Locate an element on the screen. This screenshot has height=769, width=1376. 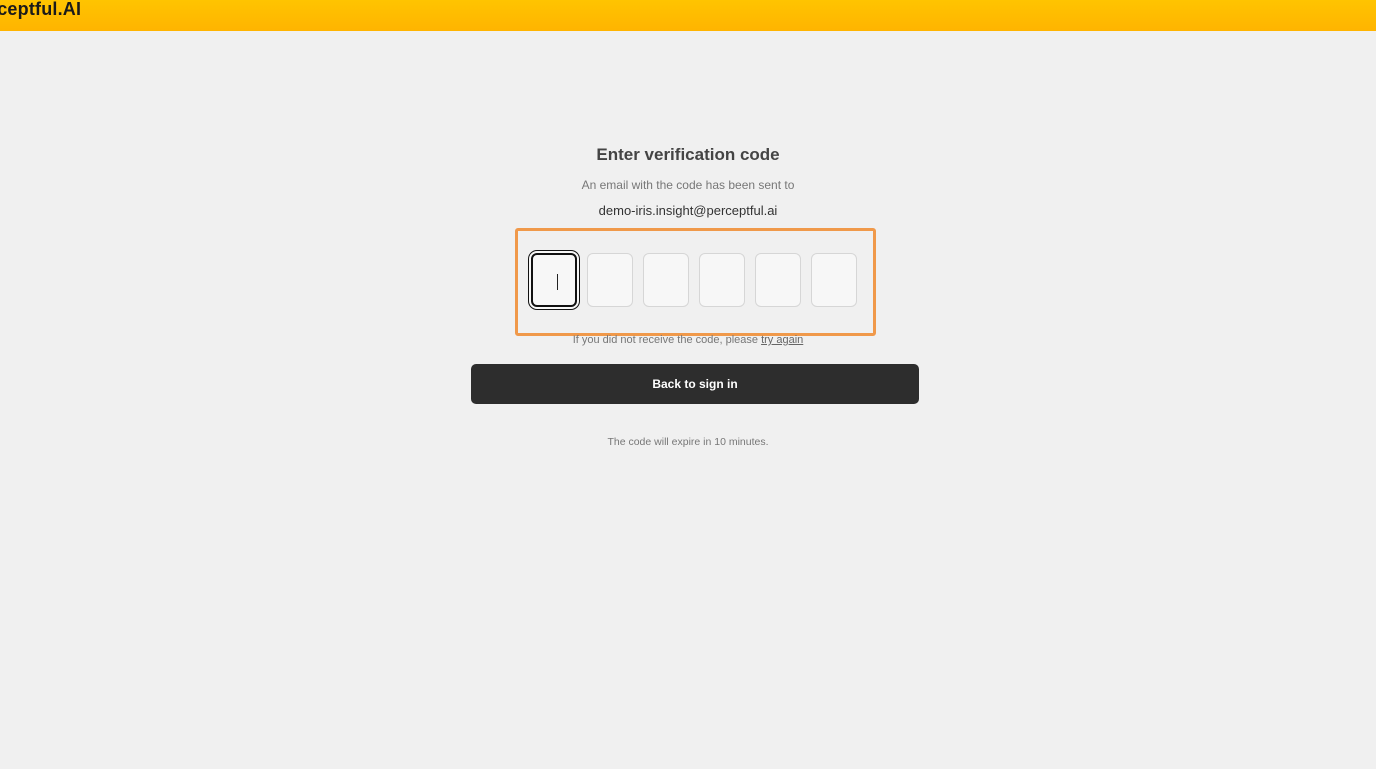
email-address: demo-iris.insight@perceptful.ai is located at coordinates (688, 210).